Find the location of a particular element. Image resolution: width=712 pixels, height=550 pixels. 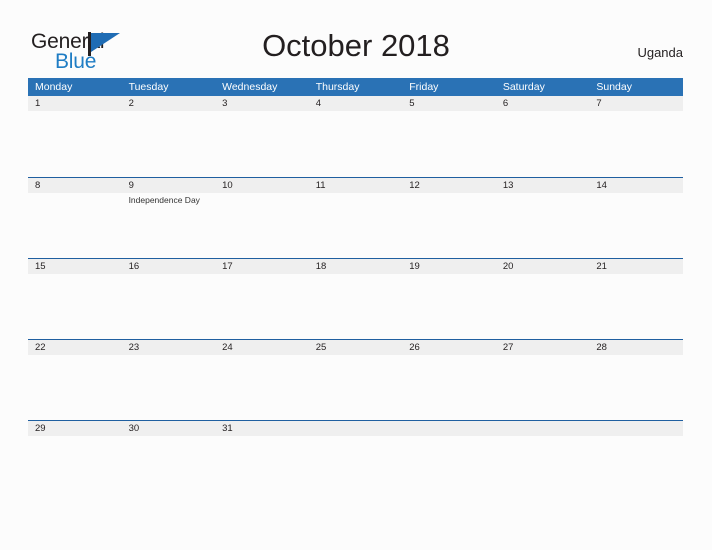

day-cell: 14 is located at coordinates (636, 218).